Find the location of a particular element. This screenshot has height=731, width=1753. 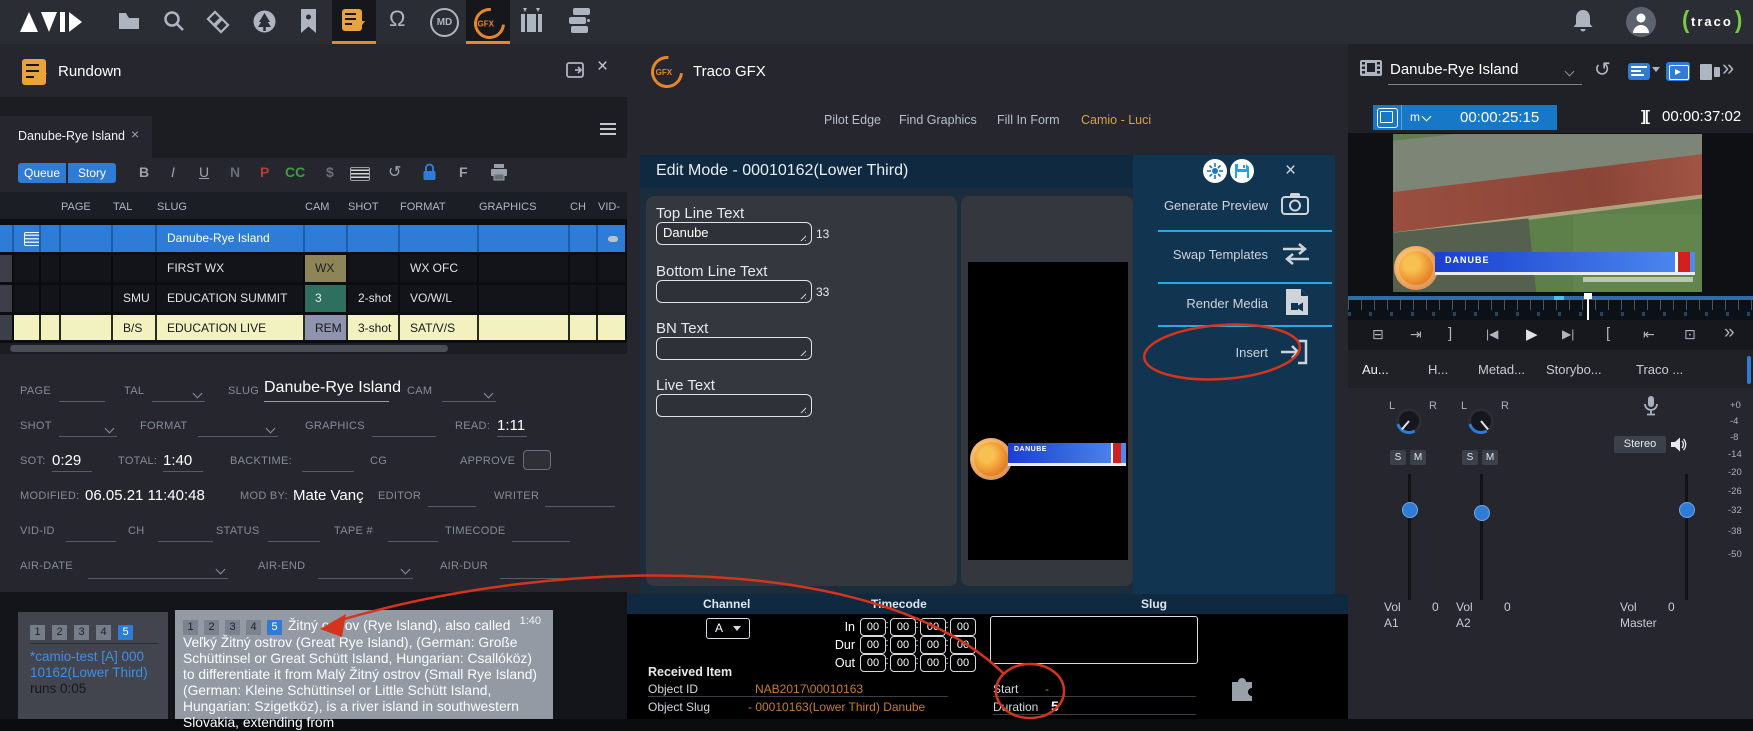

app-md-tile: MD is located at coordinates (444, 20).